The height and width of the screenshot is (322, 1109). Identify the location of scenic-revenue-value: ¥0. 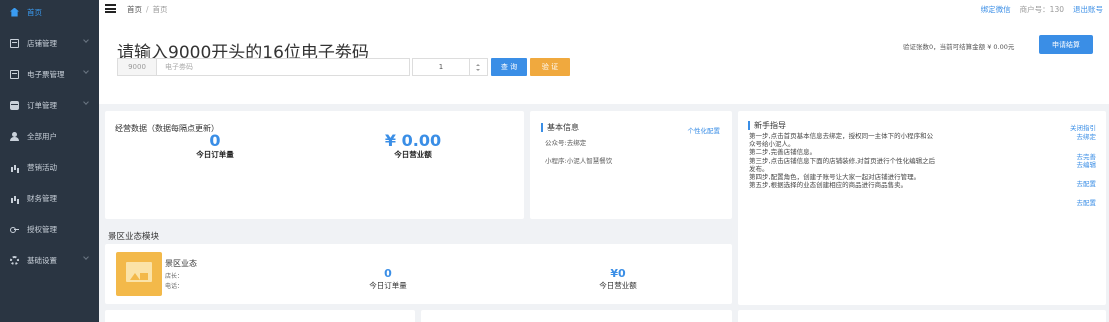
(618, 273).